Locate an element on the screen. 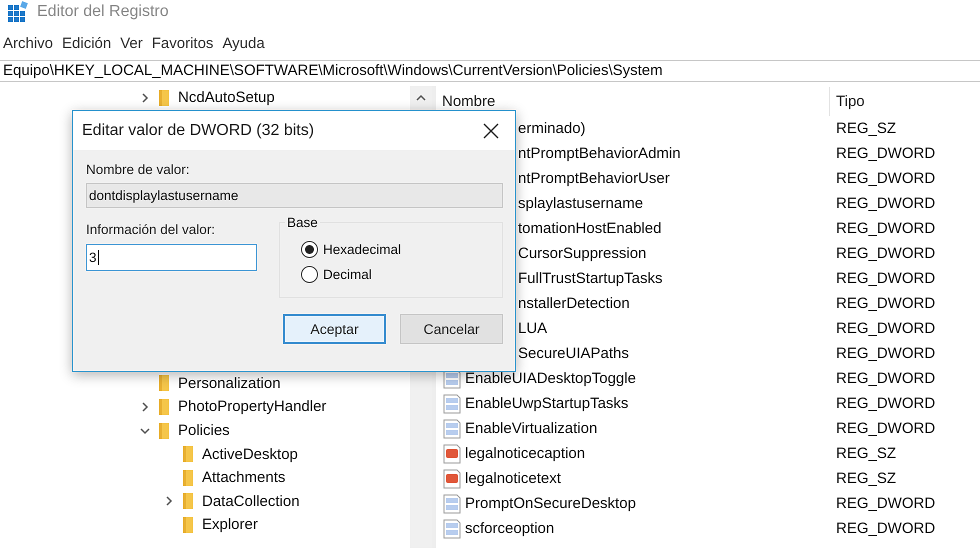  value-name-field: dontdisplaylastusername is located at coordinates (294, 195).